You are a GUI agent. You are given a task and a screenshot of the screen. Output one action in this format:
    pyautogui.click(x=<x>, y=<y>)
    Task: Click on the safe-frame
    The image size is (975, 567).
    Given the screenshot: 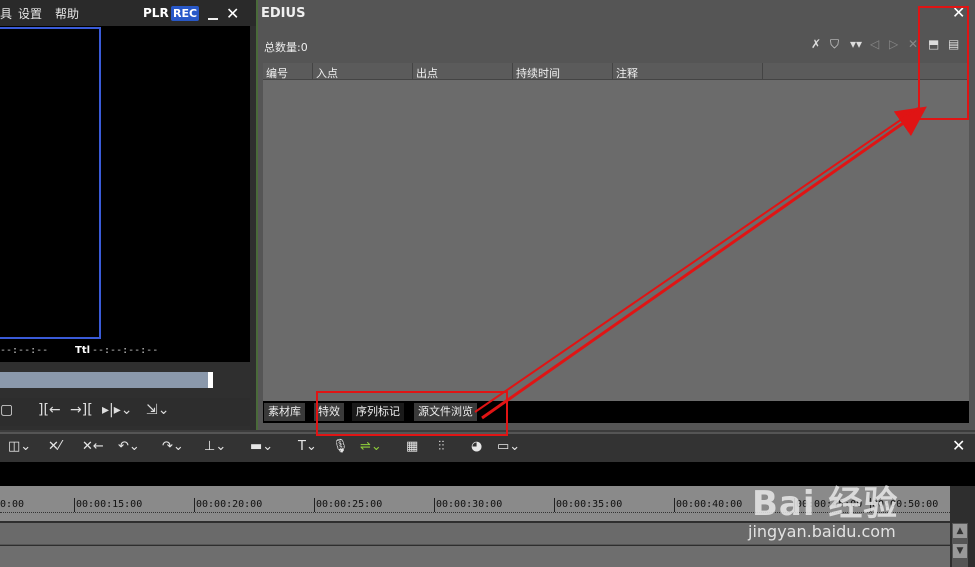 What is the action you would take?
    pyautogui.click(x=50, y=183)
    